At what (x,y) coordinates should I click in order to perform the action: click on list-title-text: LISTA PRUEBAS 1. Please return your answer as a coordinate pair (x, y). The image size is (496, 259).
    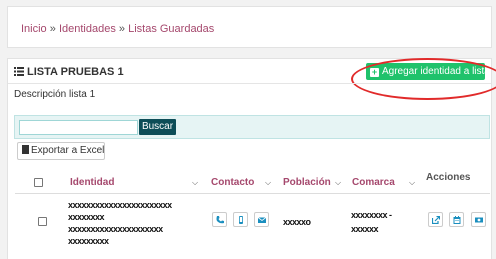
    Looking at the image, I should click on (75, 72).